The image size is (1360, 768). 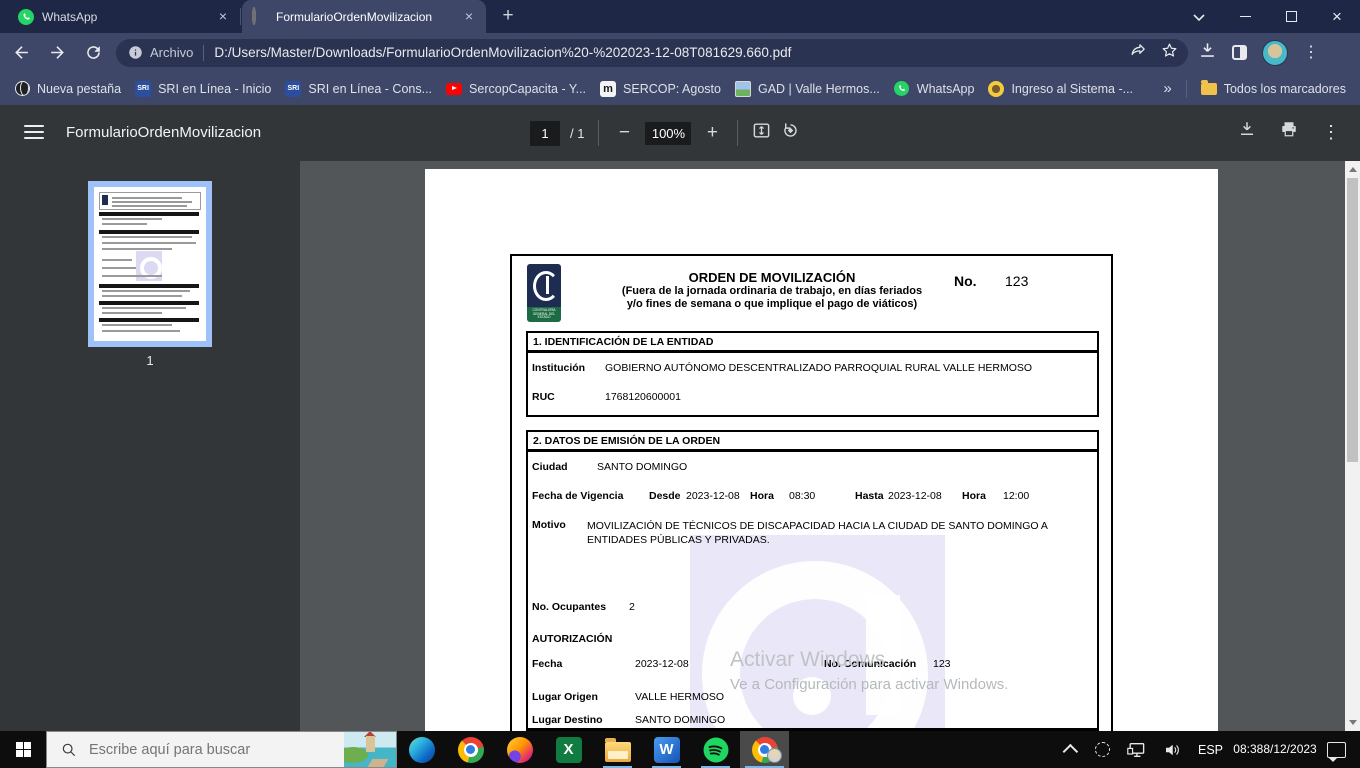 I want to click on institucion-label: Institución, so click(x=559, y=368).